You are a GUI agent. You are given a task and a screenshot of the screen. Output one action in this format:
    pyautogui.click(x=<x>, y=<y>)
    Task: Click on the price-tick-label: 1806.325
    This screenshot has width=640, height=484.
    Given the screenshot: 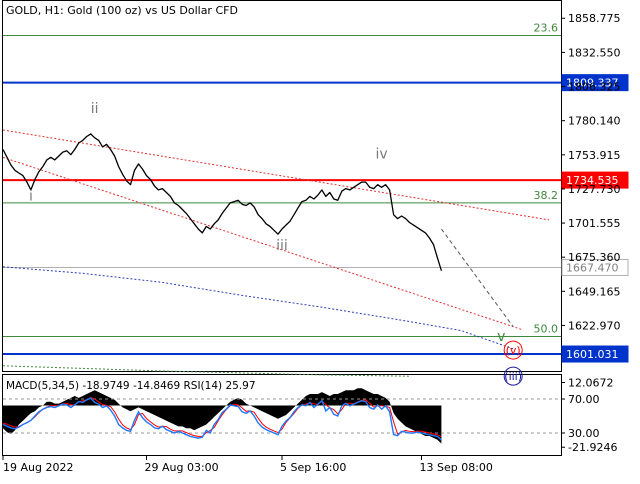 What is the action you would take?
    pyautogui.click(x=594, y=87)
    